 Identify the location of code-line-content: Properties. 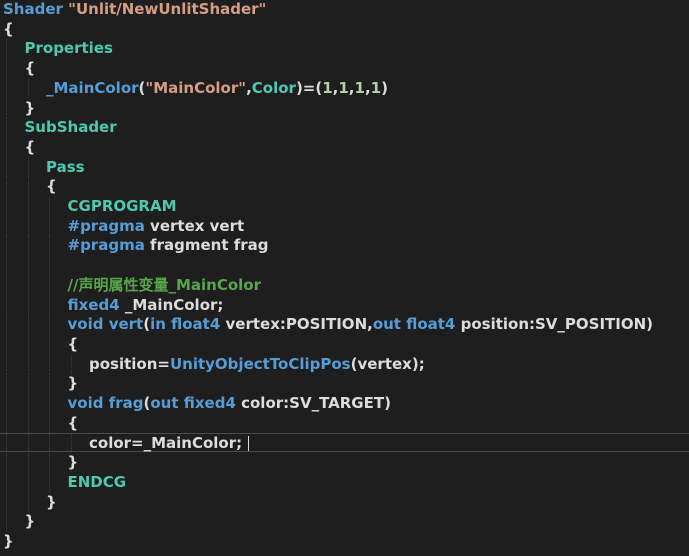
(69, 48).